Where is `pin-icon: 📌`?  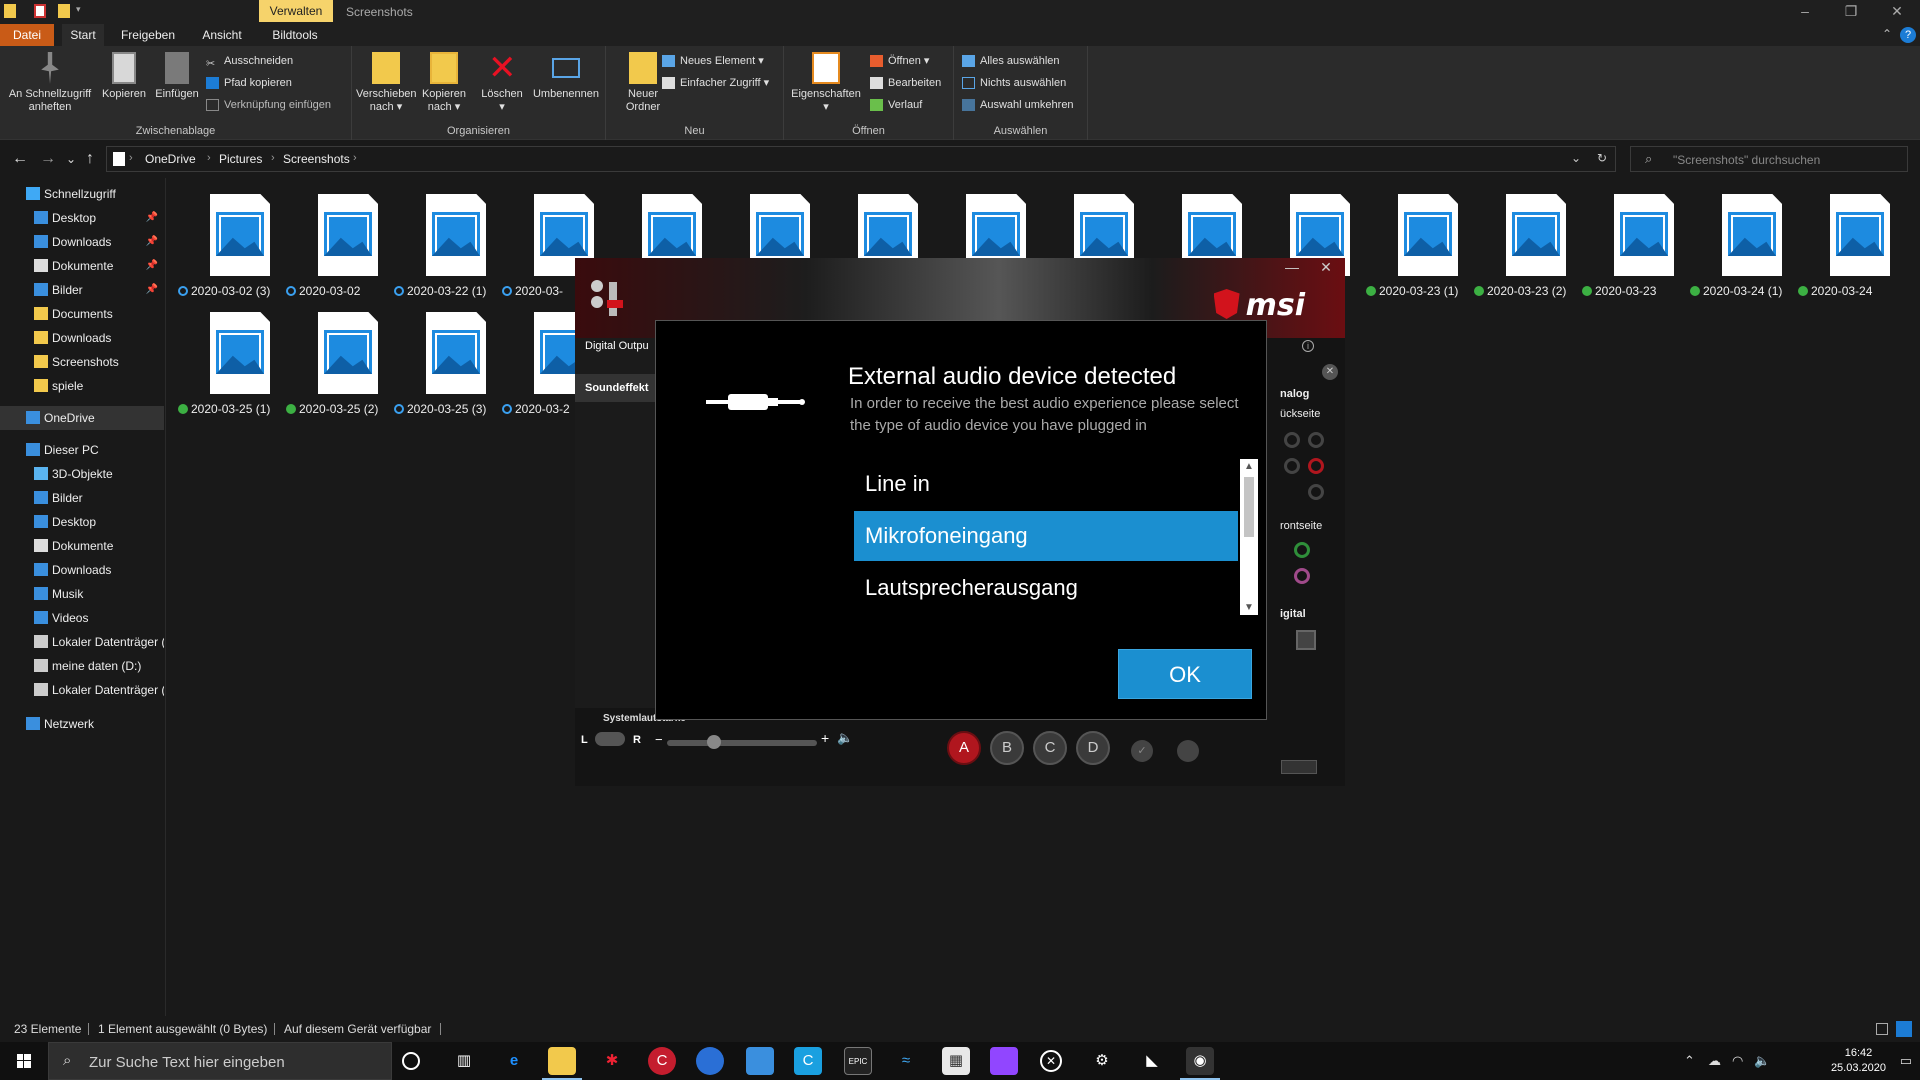
pin-icon: 📌 is located at coordinates (152, 218).